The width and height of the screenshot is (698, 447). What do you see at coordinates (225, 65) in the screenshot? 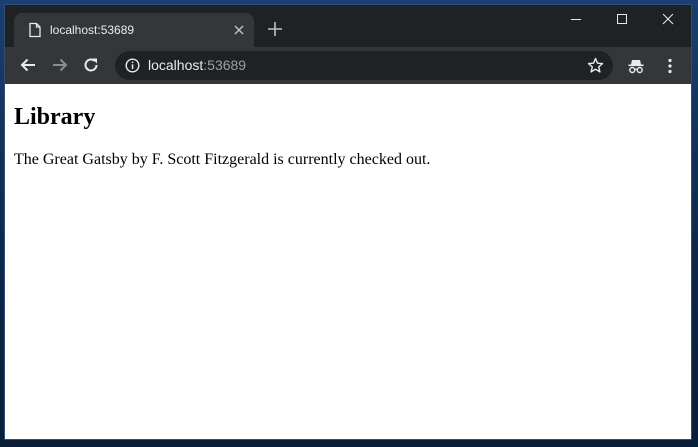
I see `url-port: :53689` at bounding box center [225, 65].